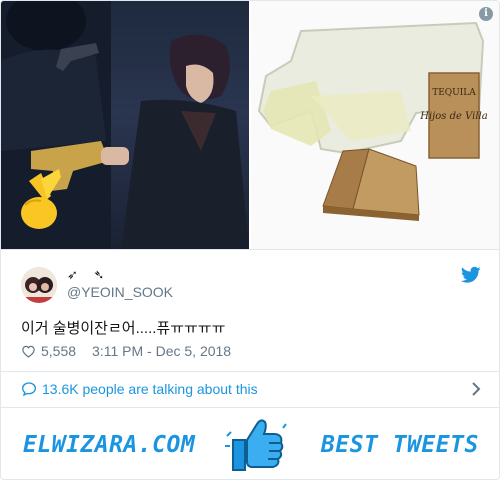  What do you see at coordinates (109, 445) in the screenshot?
I see `site-brand: ELWIZARA.COM` at bounding box center [109, 445].